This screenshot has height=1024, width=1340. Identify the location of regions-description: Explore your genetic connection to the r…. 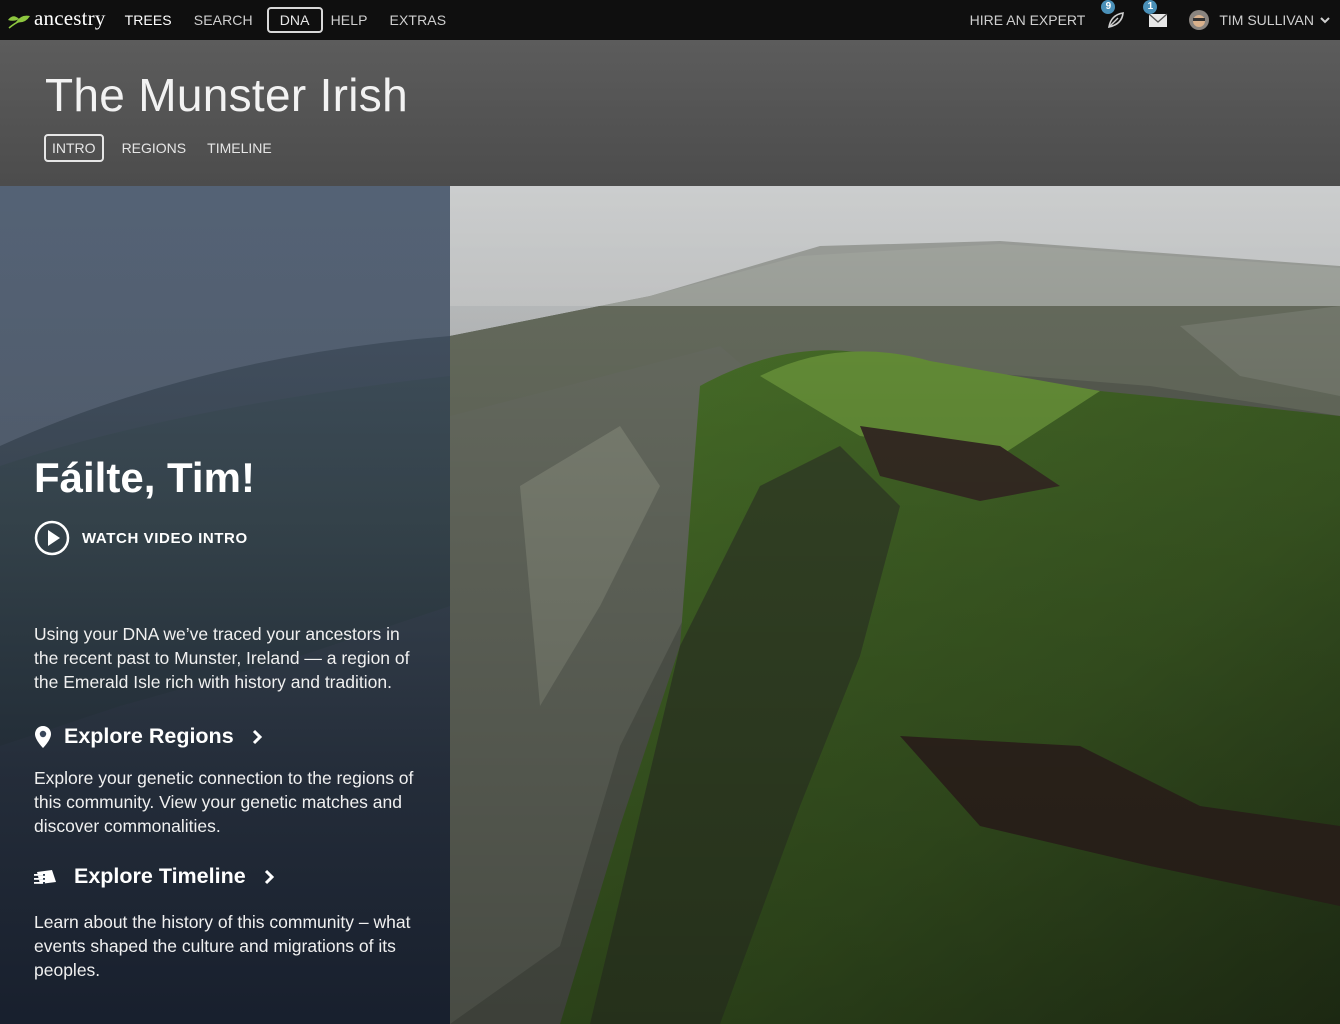
(224, 802).